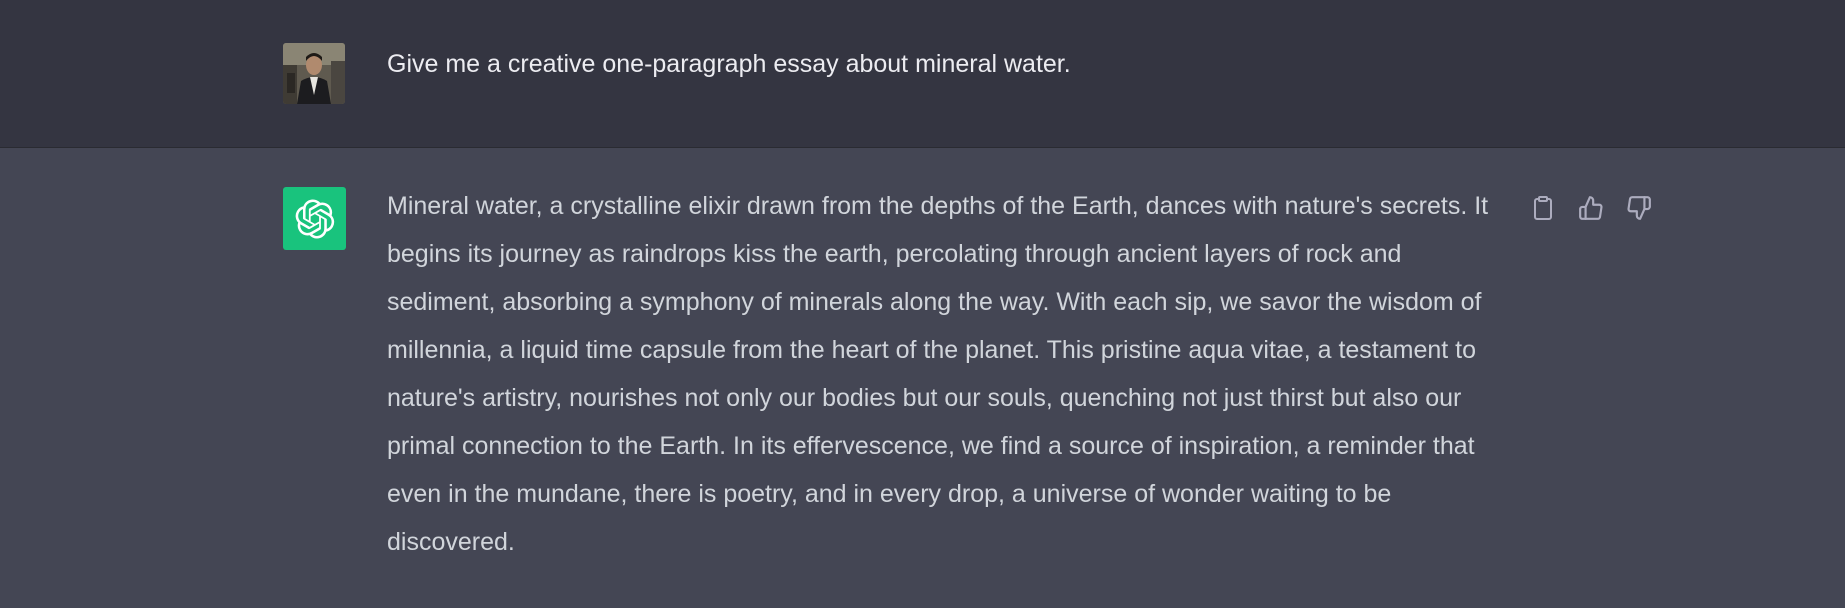  I want to click on thumbs-up-button, so click(1591, 208).